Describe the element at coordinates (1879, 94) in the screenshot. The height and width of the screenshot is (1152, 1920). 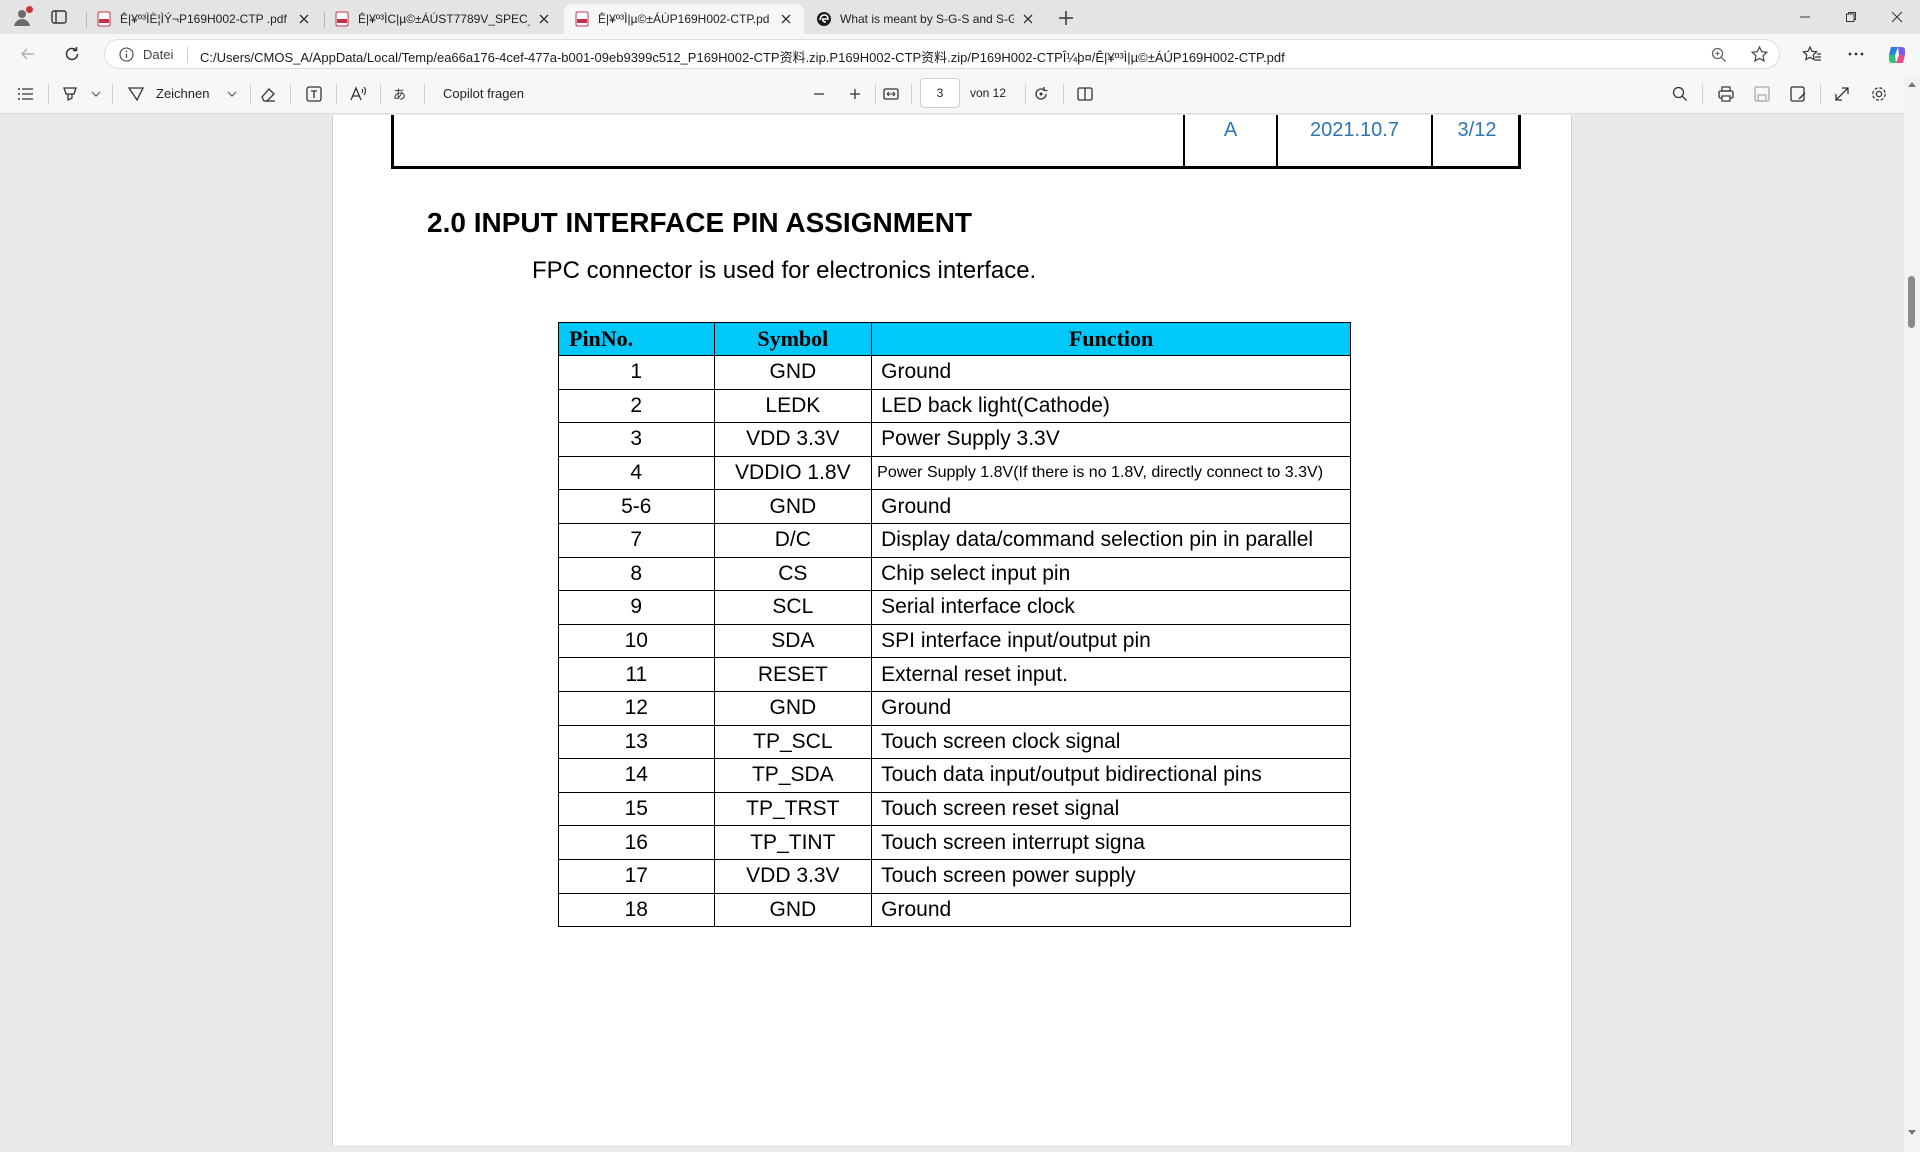
I see `settings-gear-icon` at that location.